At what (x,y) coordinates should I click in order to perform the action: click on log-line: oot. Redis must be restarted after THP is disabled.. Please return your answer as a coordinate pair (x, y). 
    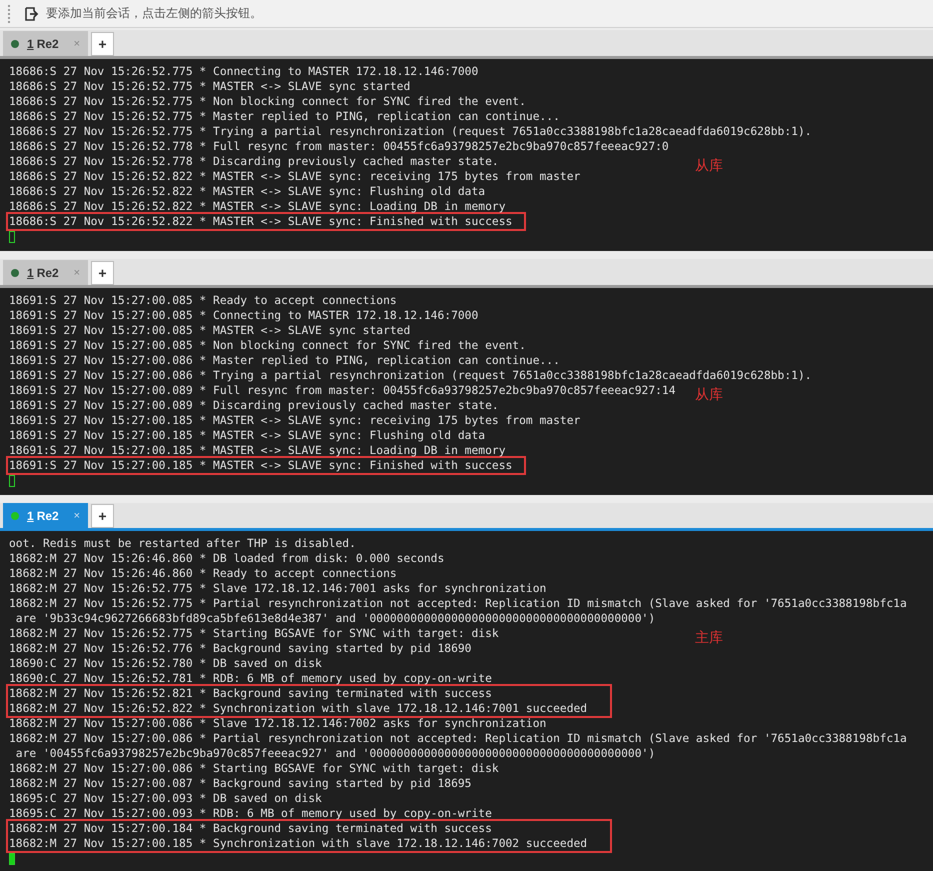
    Looking at the image, I should click on (182, 543).